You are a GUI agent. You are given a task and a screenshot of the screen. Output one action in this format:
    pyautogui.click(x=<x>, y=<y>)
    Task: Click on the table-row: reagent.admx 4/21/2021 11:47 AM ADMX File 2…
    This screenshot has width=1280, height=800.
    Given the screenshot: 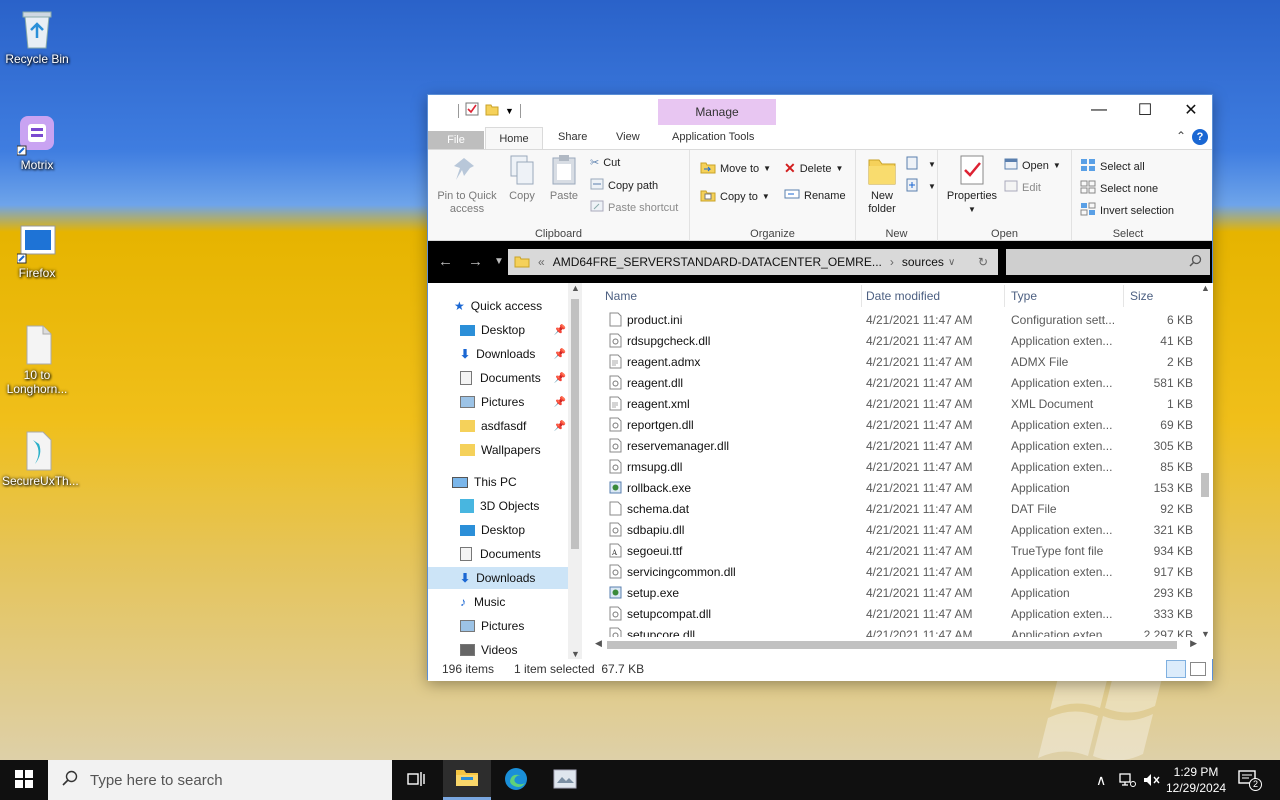 What is the action you would take?
    pyautogui.click(x=898, y=361)
    